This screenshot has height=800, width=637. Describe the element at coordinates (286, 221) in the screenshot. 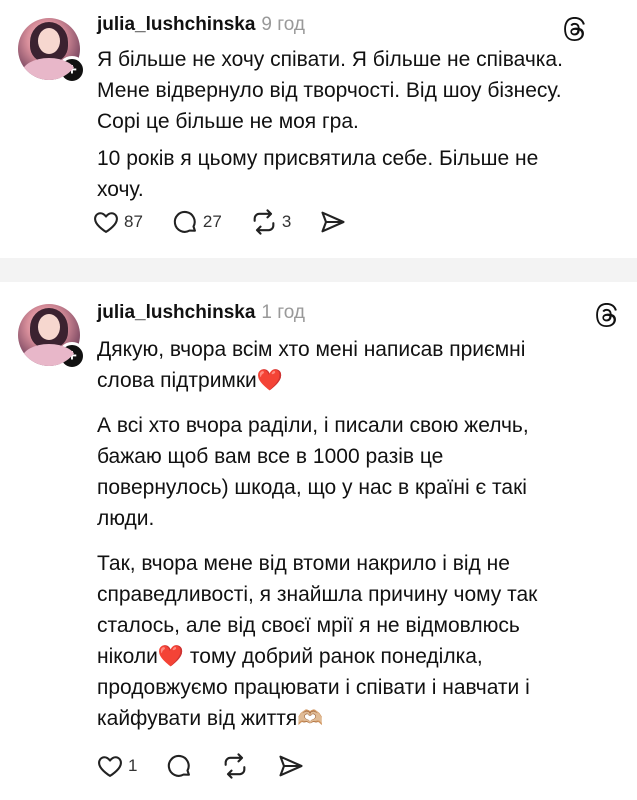

I see `repost-count: 3` at that location.